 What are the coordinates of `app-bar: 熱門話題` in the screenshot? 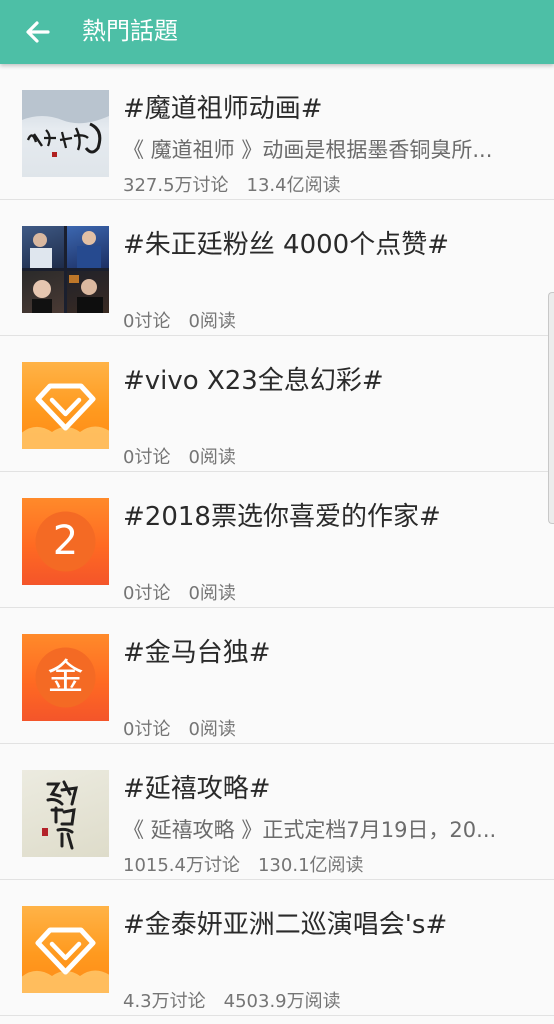 It's located at (277, 32).